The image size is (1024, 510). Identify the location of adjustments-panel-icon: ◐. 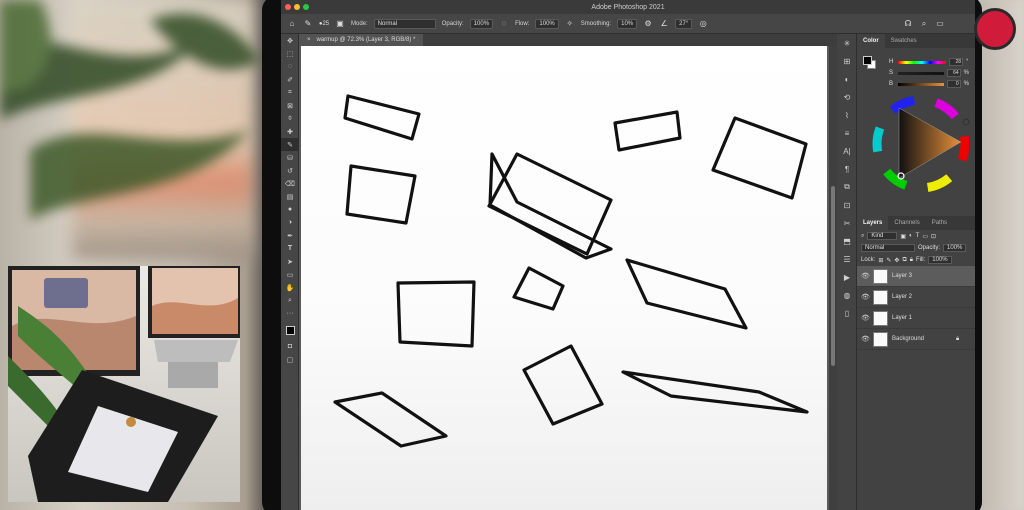
(847, 79).